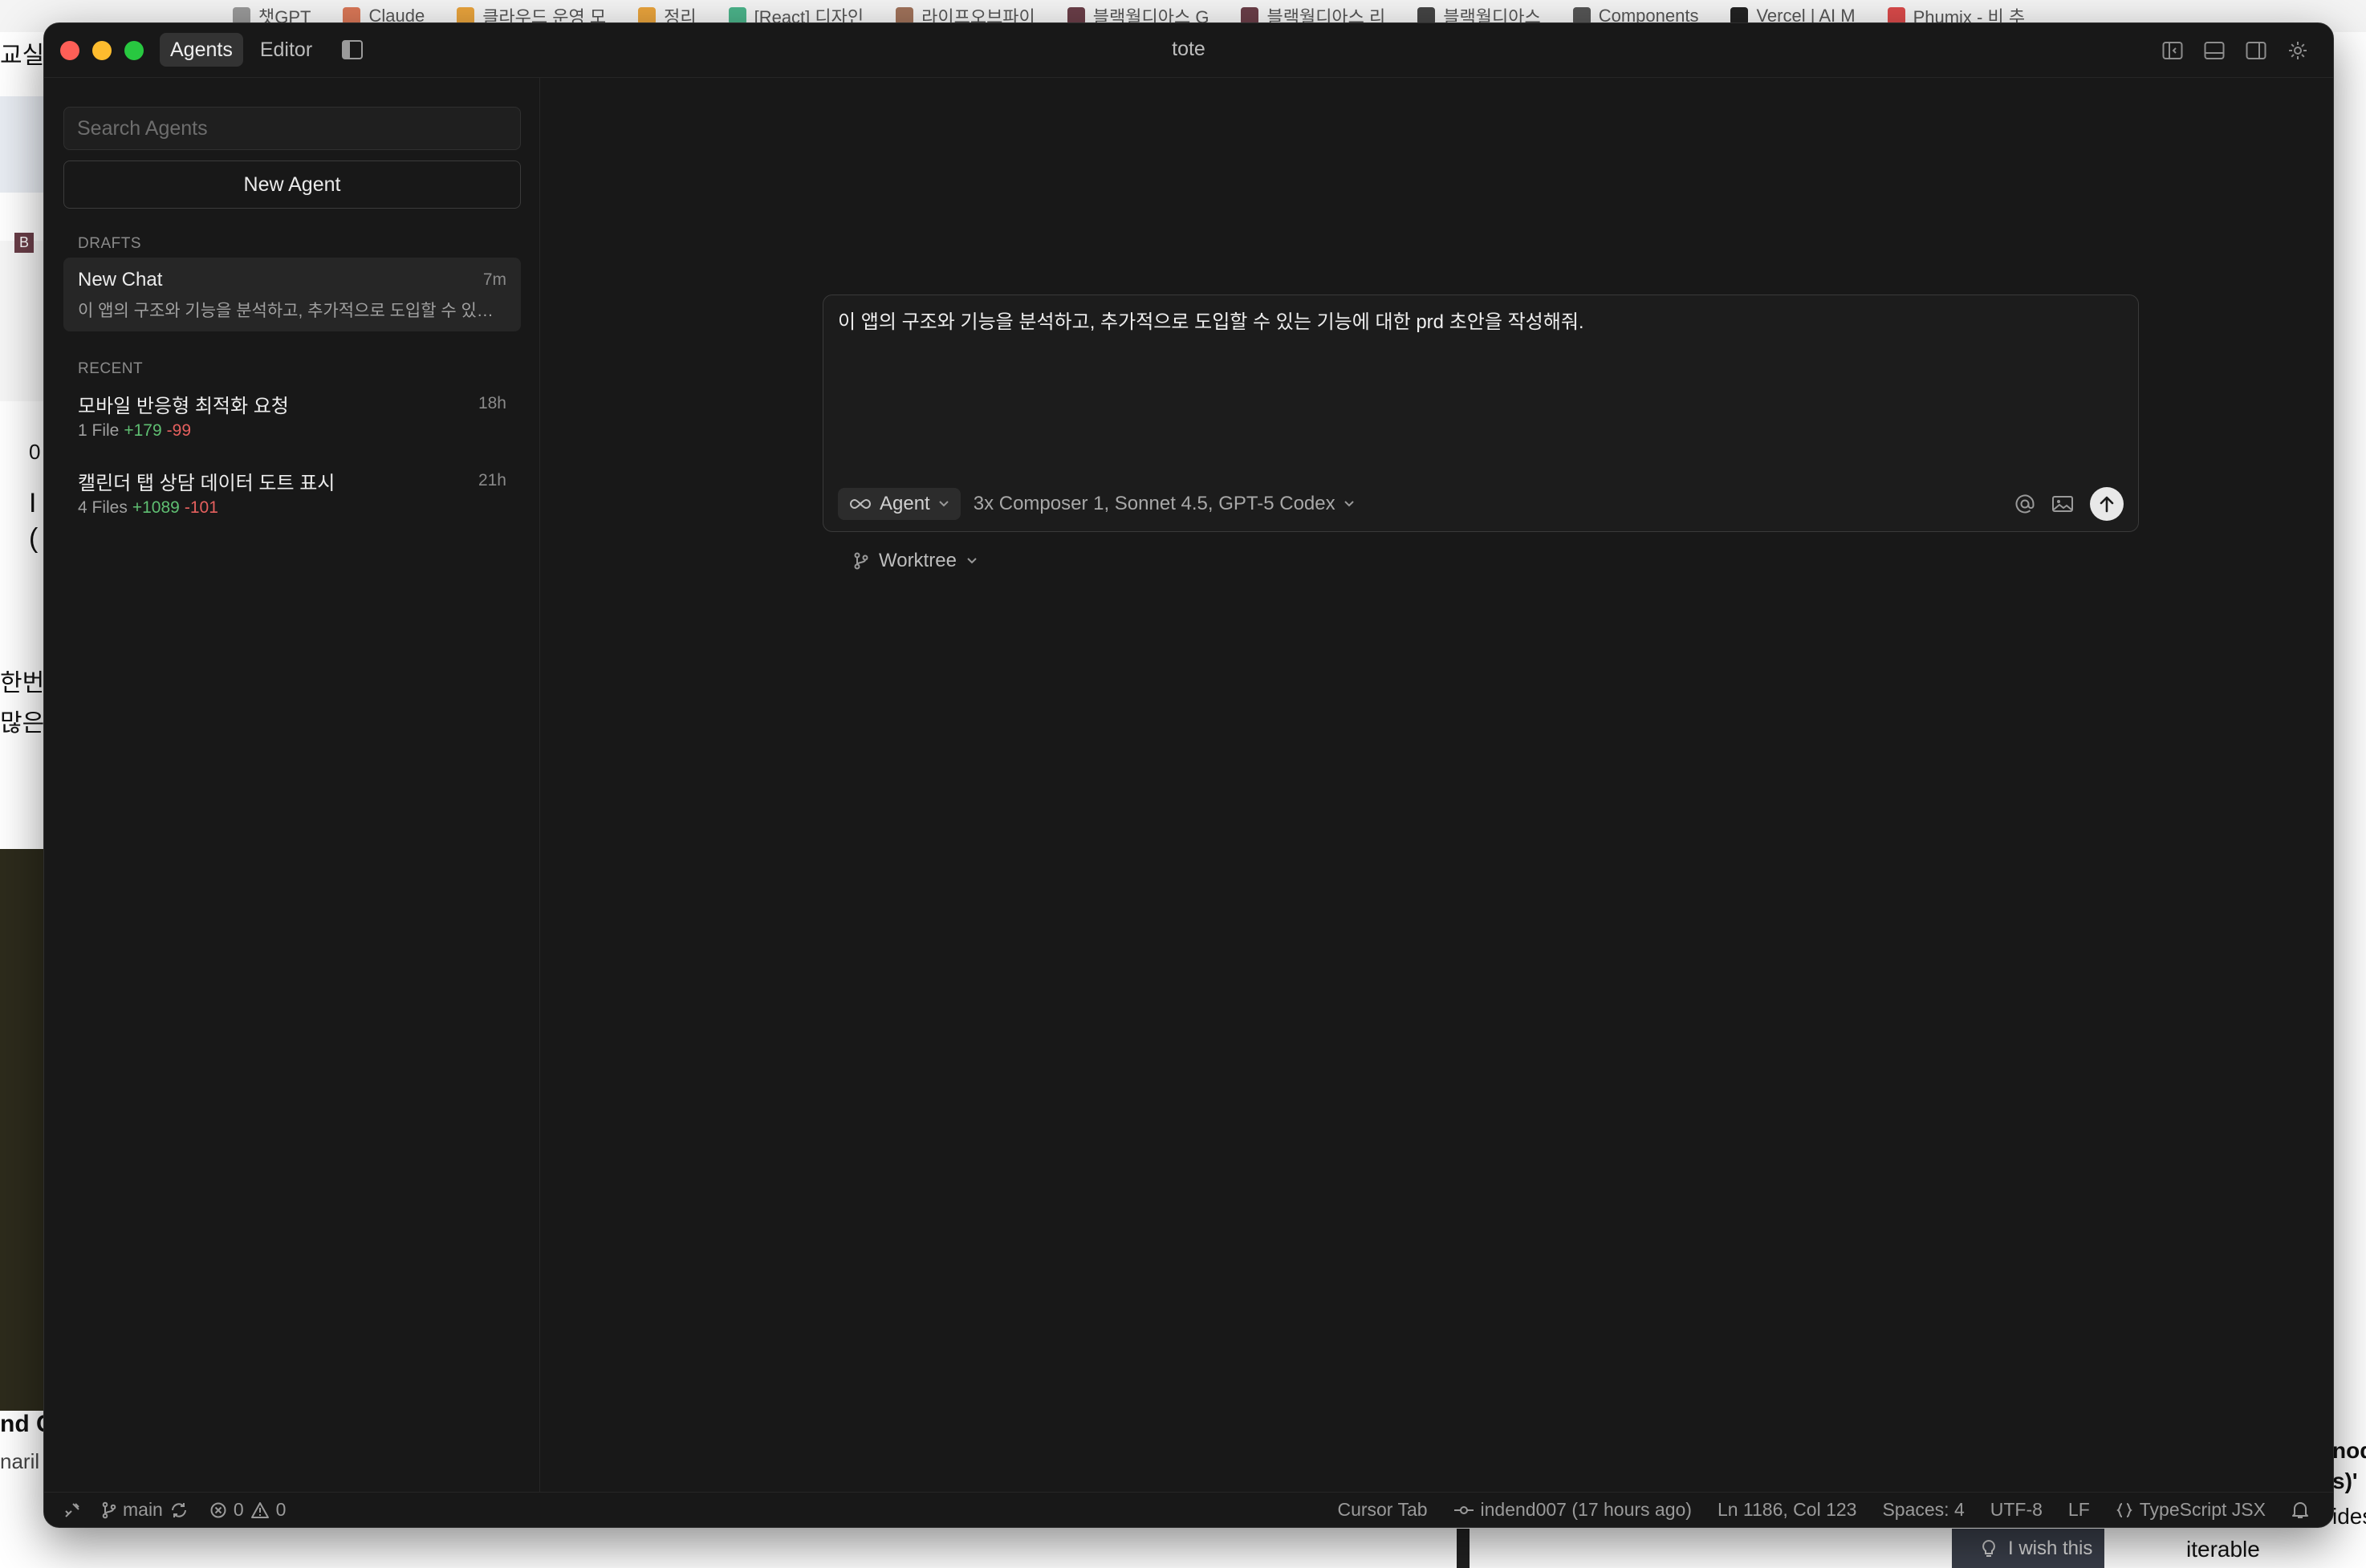 The image size is (2366, 1568). What do you see at coordinates (2349, 1450) in the screenshot?
I see `background-text: nod` at bounding box center [2349, 1450].